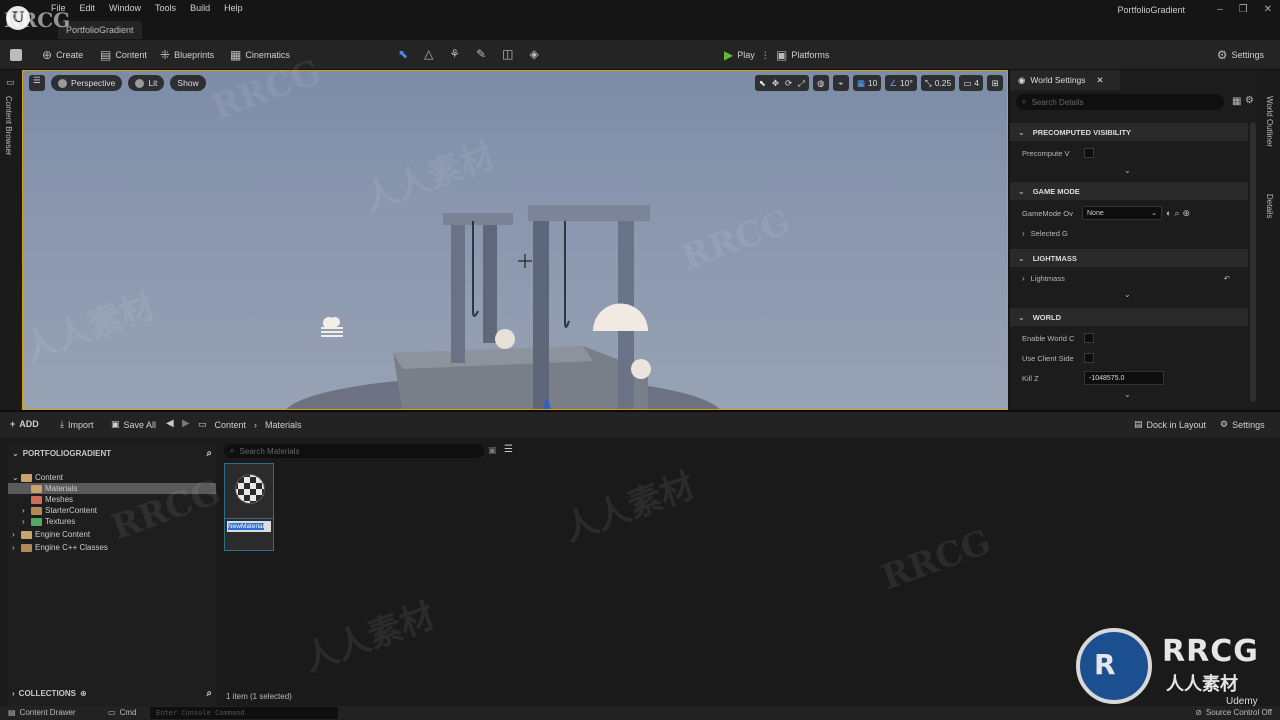  Describe the element at coordinates (403, 54) in the screenshot. I see `select-mode-icon: ⬉` at that location.